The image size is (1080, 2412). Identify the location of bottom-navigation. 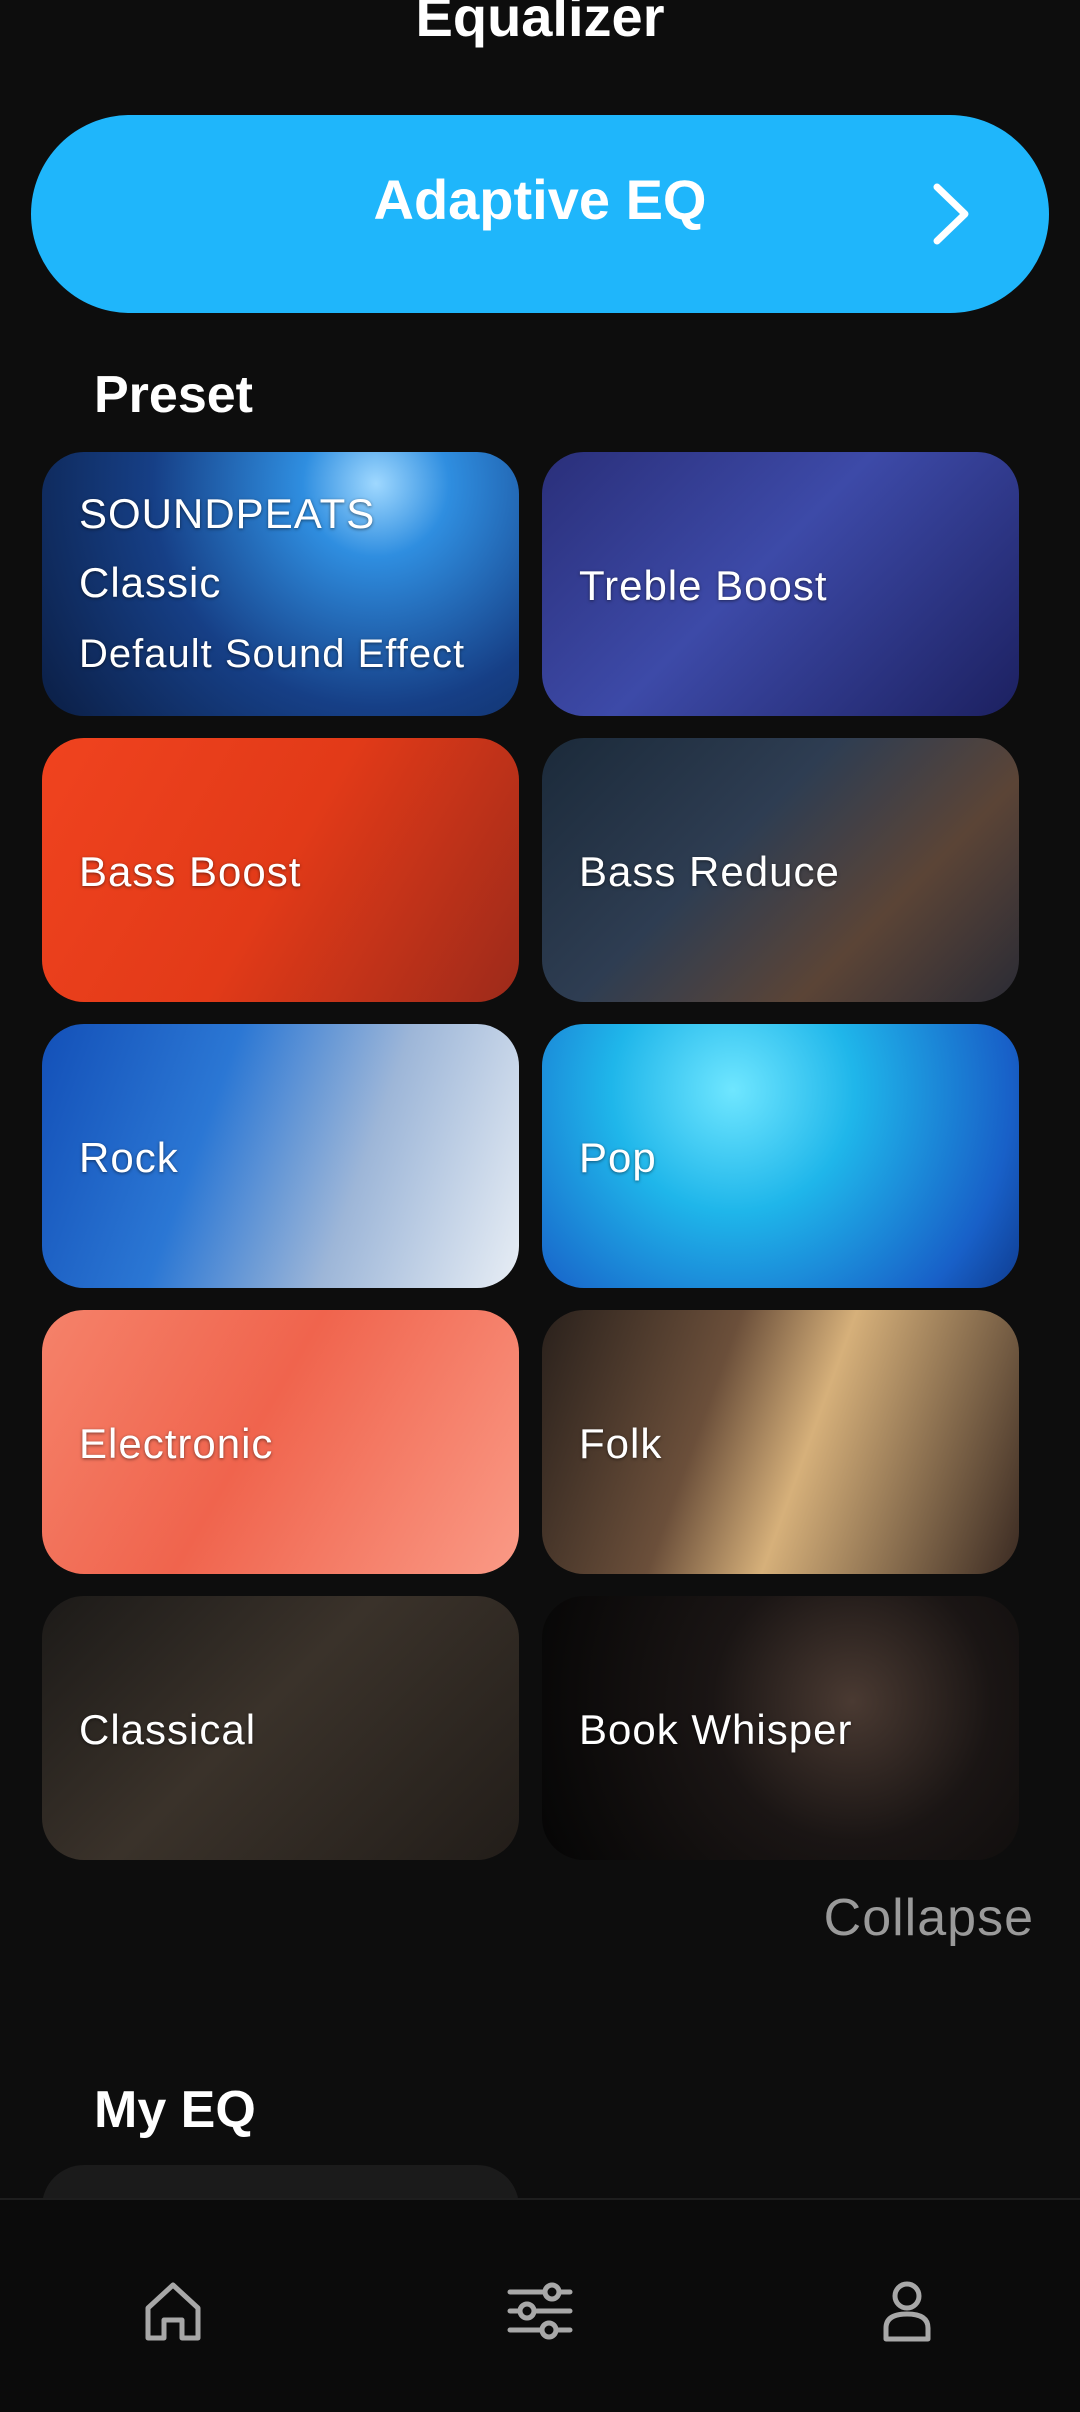
(540, 2305).